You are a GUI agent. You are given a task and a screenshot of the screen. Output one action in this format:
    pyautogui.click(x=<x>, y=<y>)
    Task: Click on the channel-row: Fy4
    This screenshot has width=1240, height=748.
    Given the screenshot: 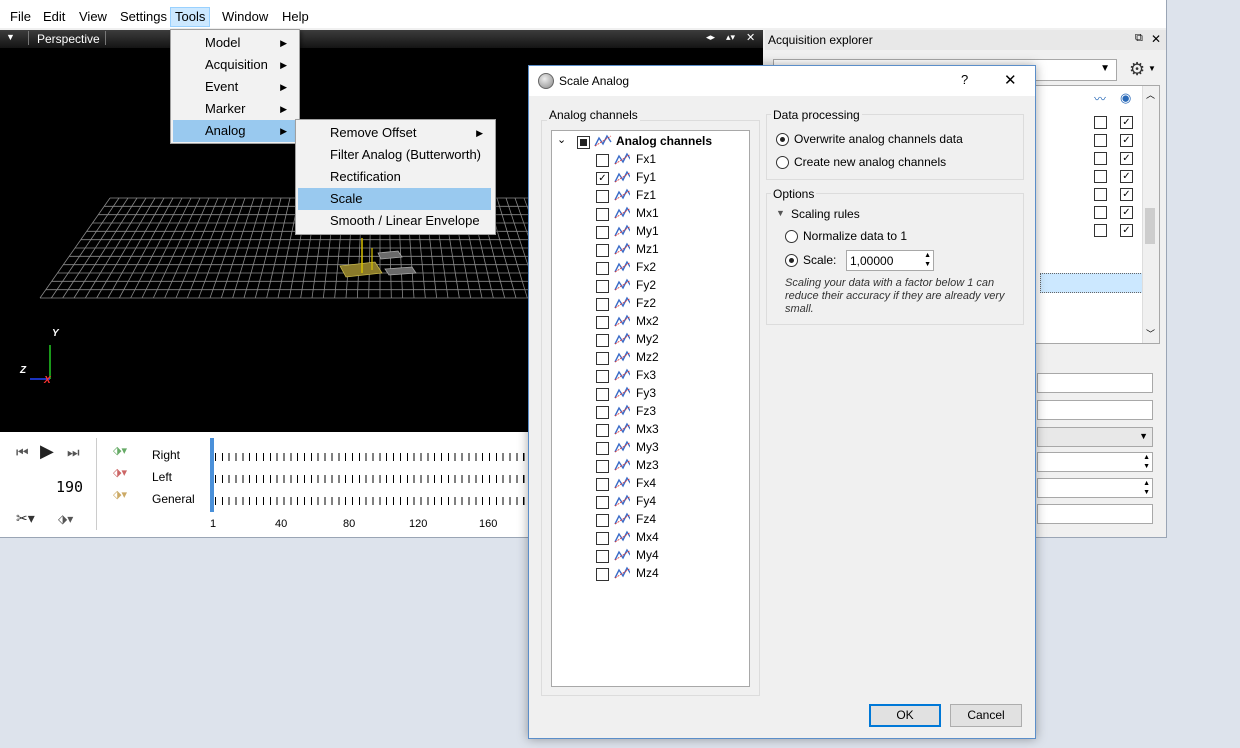 What is the action you would take?
    pyautogui.click(x=676, y=502)
    